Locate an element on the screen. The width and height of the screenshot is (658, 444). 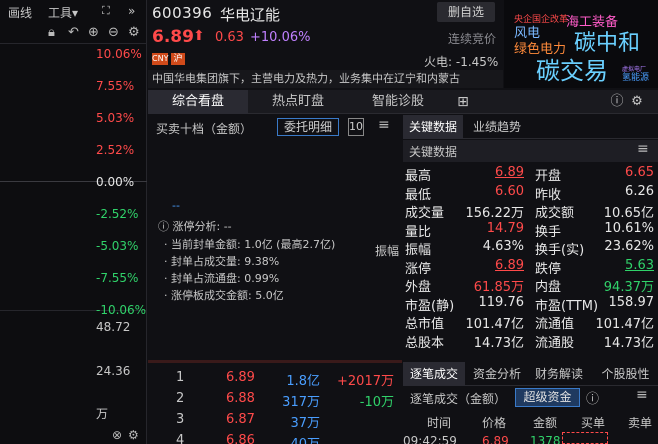
close-icon: ⊗ is located at coordinates (117, 435).